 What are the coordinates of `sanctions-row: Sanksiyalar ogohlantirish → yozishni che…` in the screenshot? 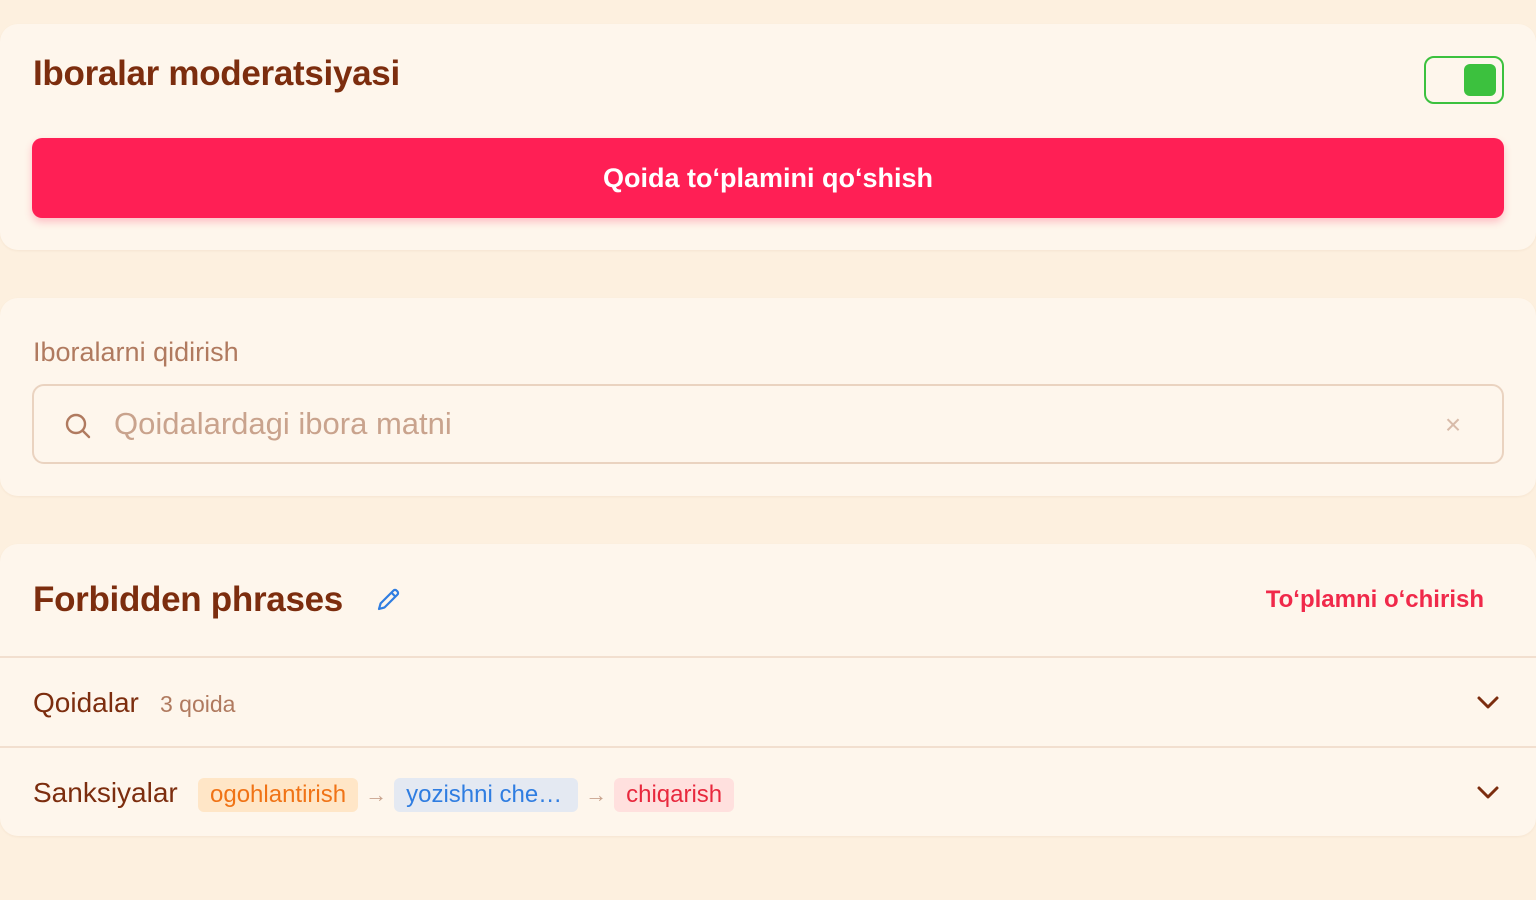 It's located at (768, 792).